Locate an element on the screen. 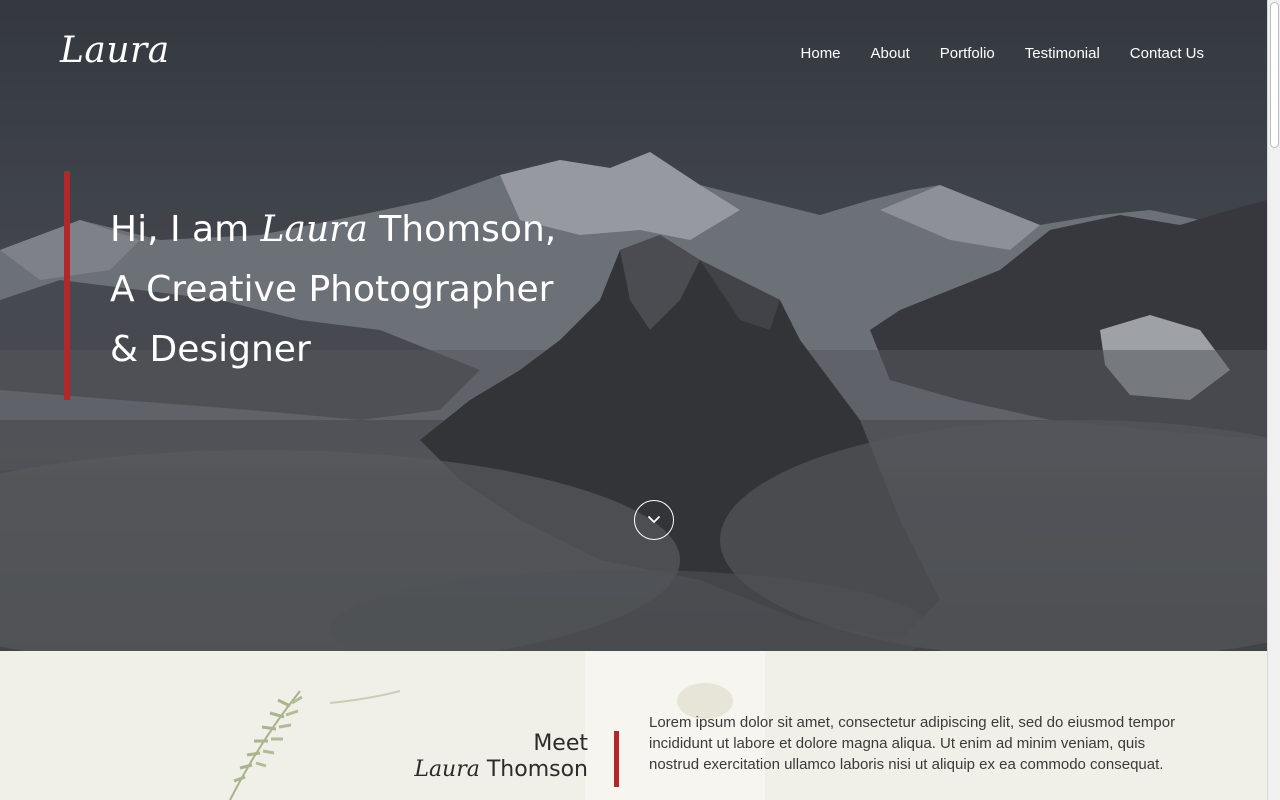  page-scrollbar is located at coordinates (1273, 400).